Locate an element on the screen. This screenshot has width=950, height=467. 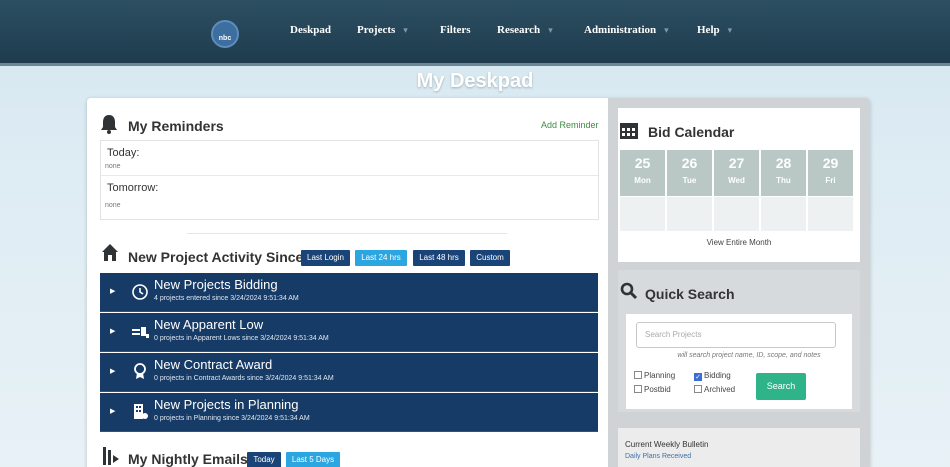
search-input: Search Projects is located at coordinates (736, 335).